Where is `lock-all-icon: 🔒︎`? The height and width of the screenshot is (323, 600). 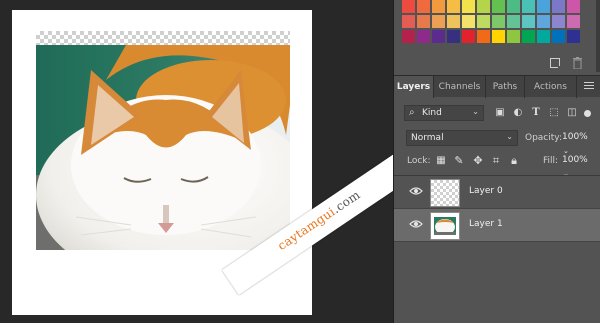 lock-all-icon: 🔒︎ is located at coordinates (514, 160).